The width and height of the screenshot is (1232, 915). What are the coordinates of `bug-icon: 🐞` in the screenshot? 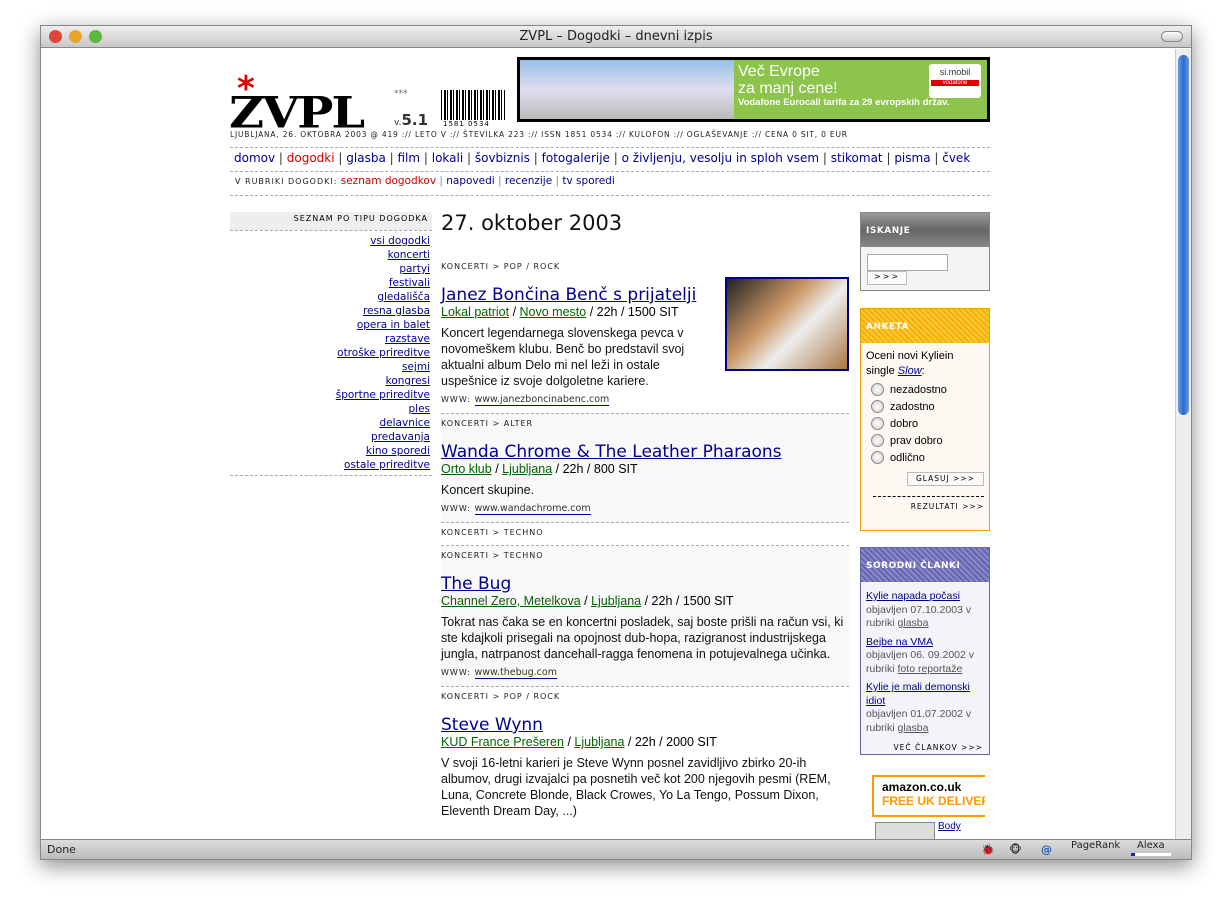 It's located at (988, 849).